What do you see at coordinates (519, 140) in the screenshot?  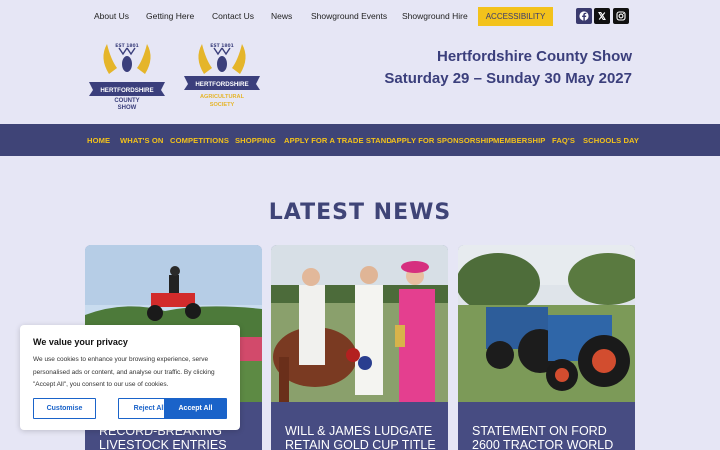 I see `nav-membership: MEMBERSHIP` at bounding box center [519, 140].